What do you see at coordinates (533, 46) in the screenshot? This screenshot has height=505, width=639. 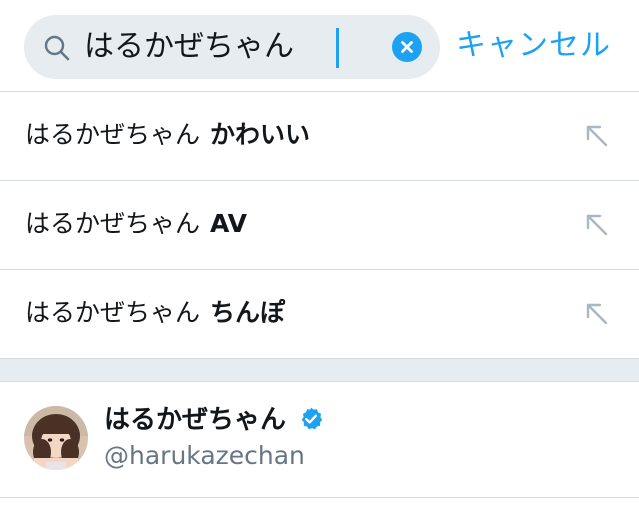 I see `cancel-button: キャンセル` at bounding box center [533, 46].